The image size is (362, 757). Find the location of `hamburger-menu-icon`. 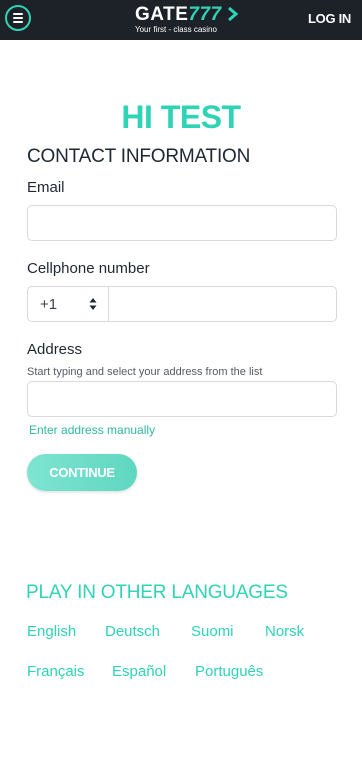

hamburger-menu-icon is located at coordinates (18, 18).